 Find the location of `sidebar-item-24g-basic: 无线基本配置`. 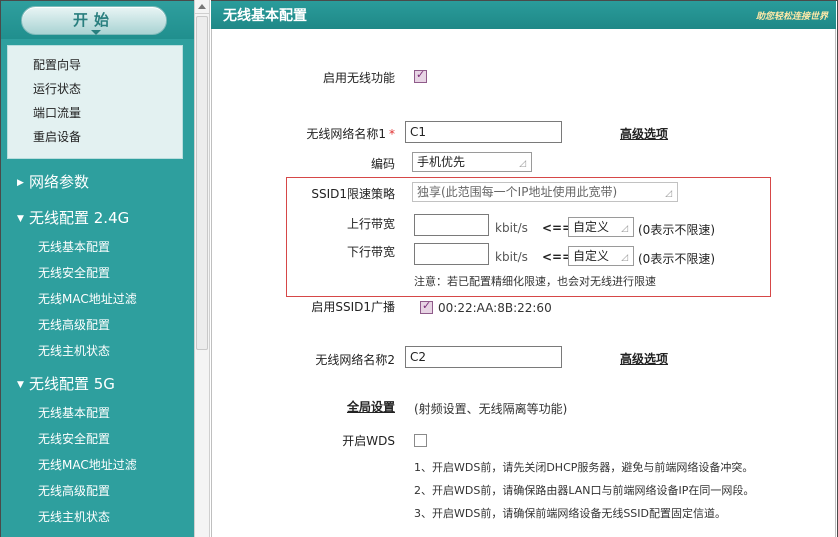

sidebar-item-24g-basic: 无线基本配置 is located at coordinates (74, 246).